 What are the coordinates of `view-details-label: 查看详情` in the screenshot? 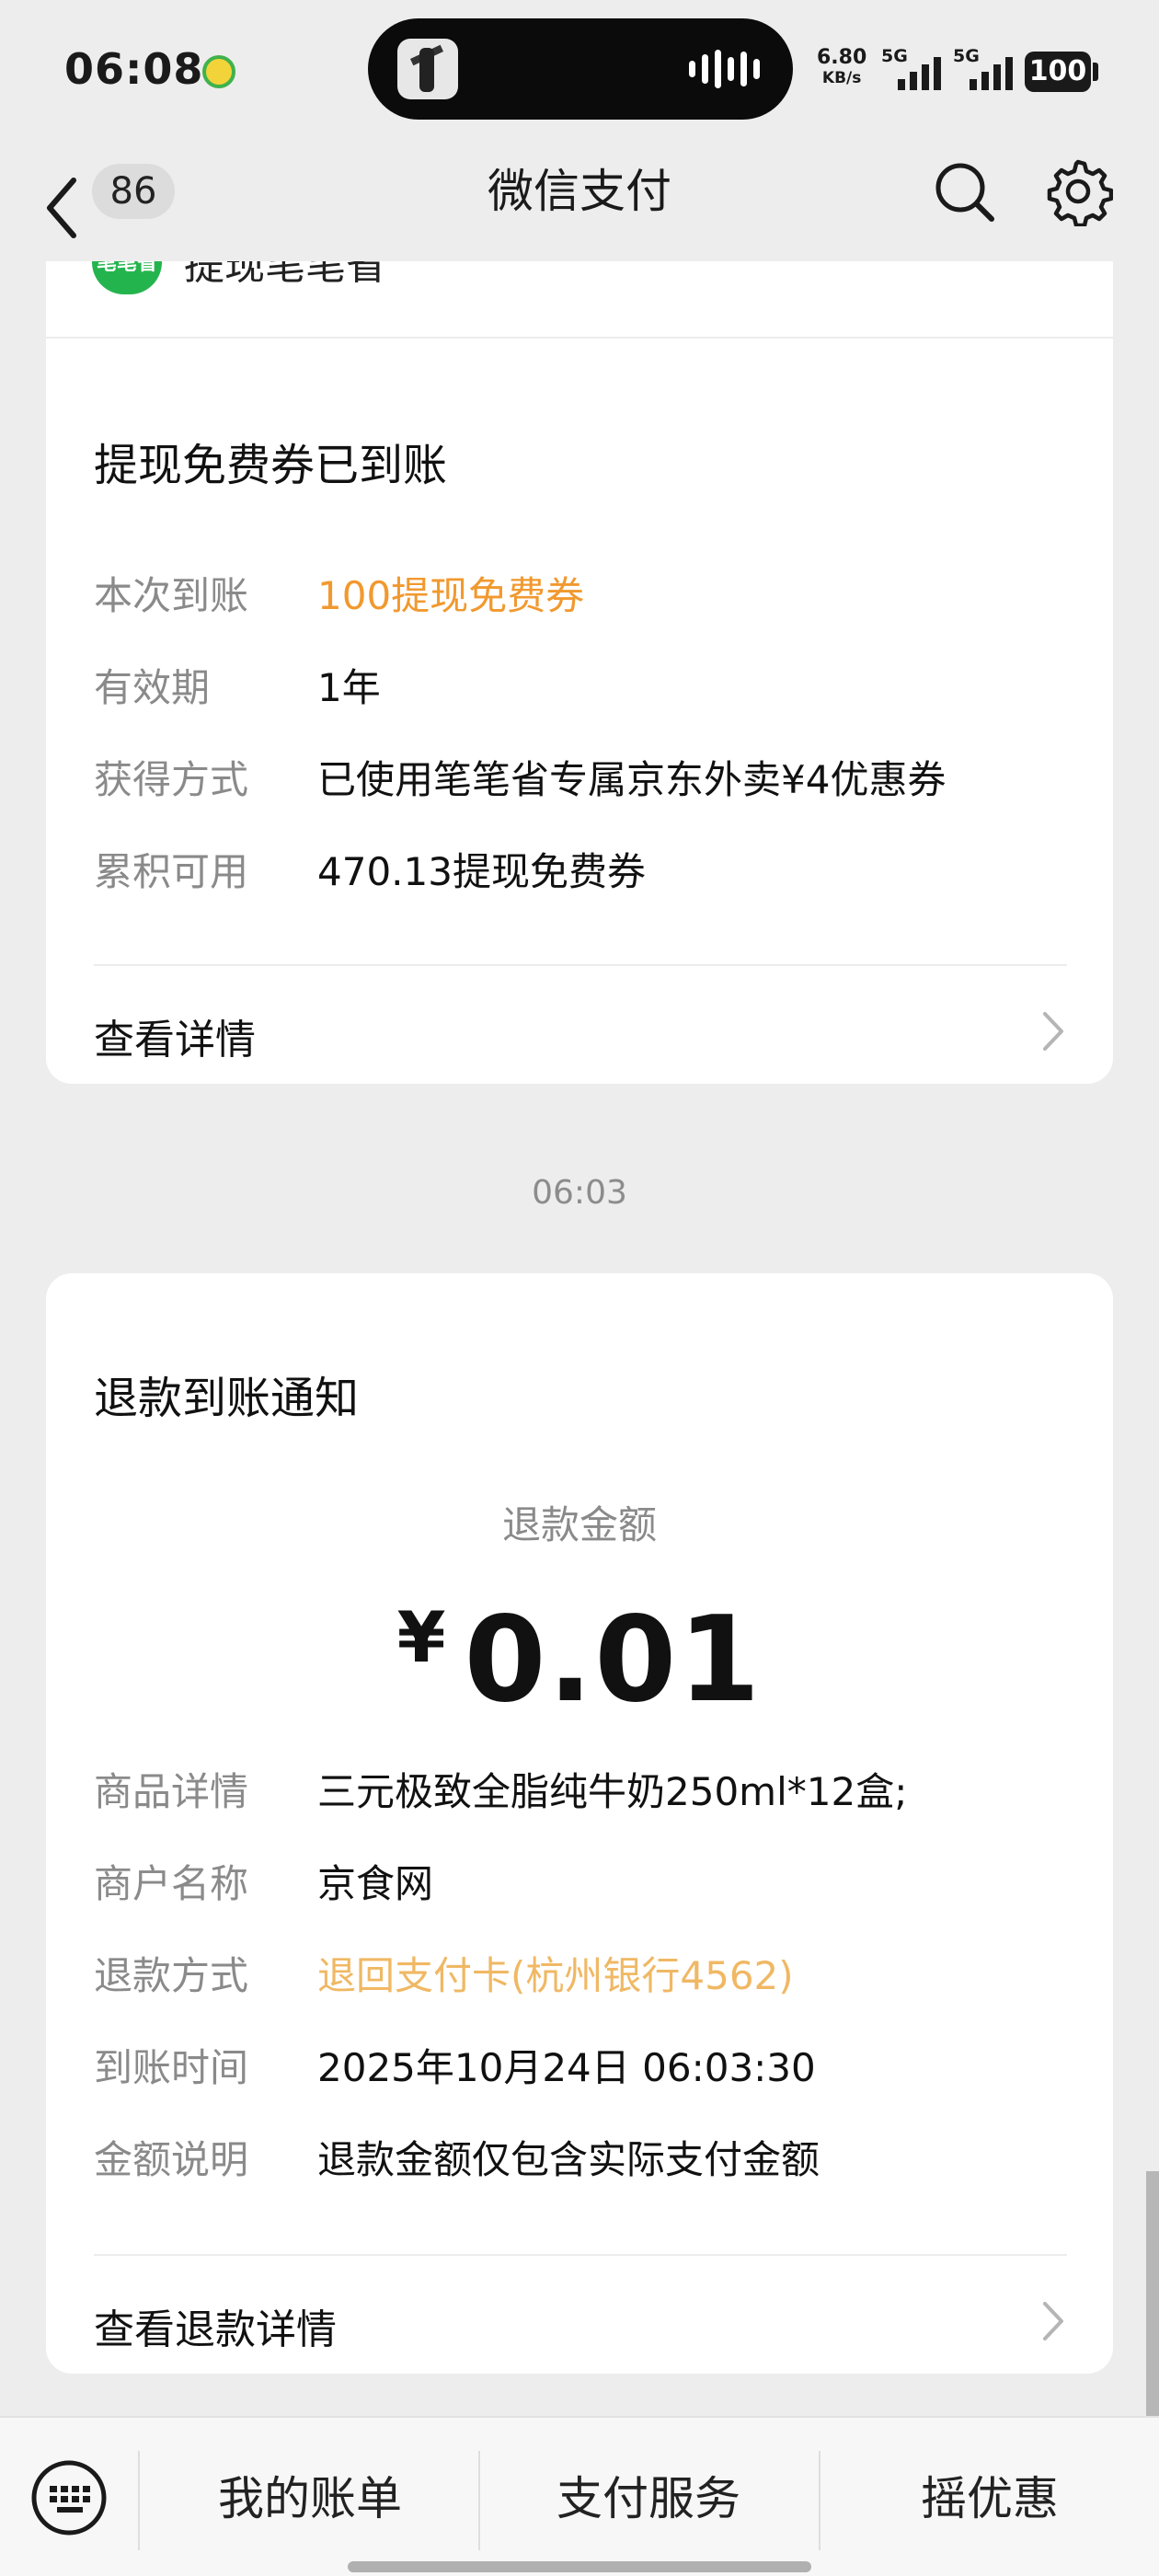 It's located at (175, 1040).